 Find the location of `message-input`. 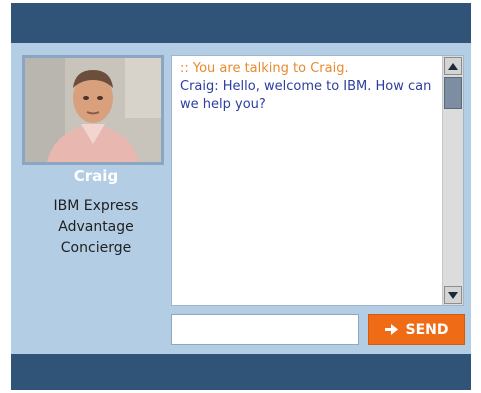

message-input is located at coordinates (265, 329).